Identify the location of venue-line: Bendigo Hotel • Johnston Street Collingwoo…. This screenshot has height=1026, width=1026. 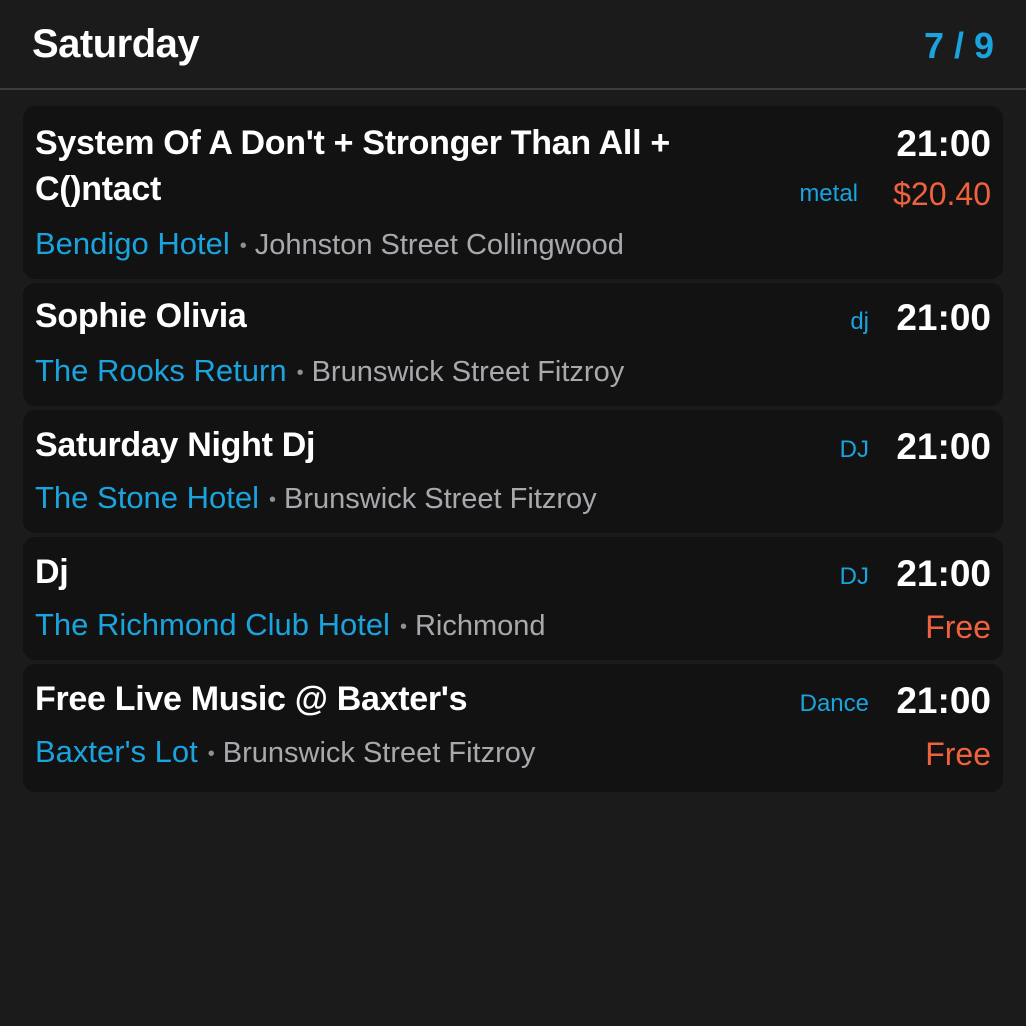
(329, 245).